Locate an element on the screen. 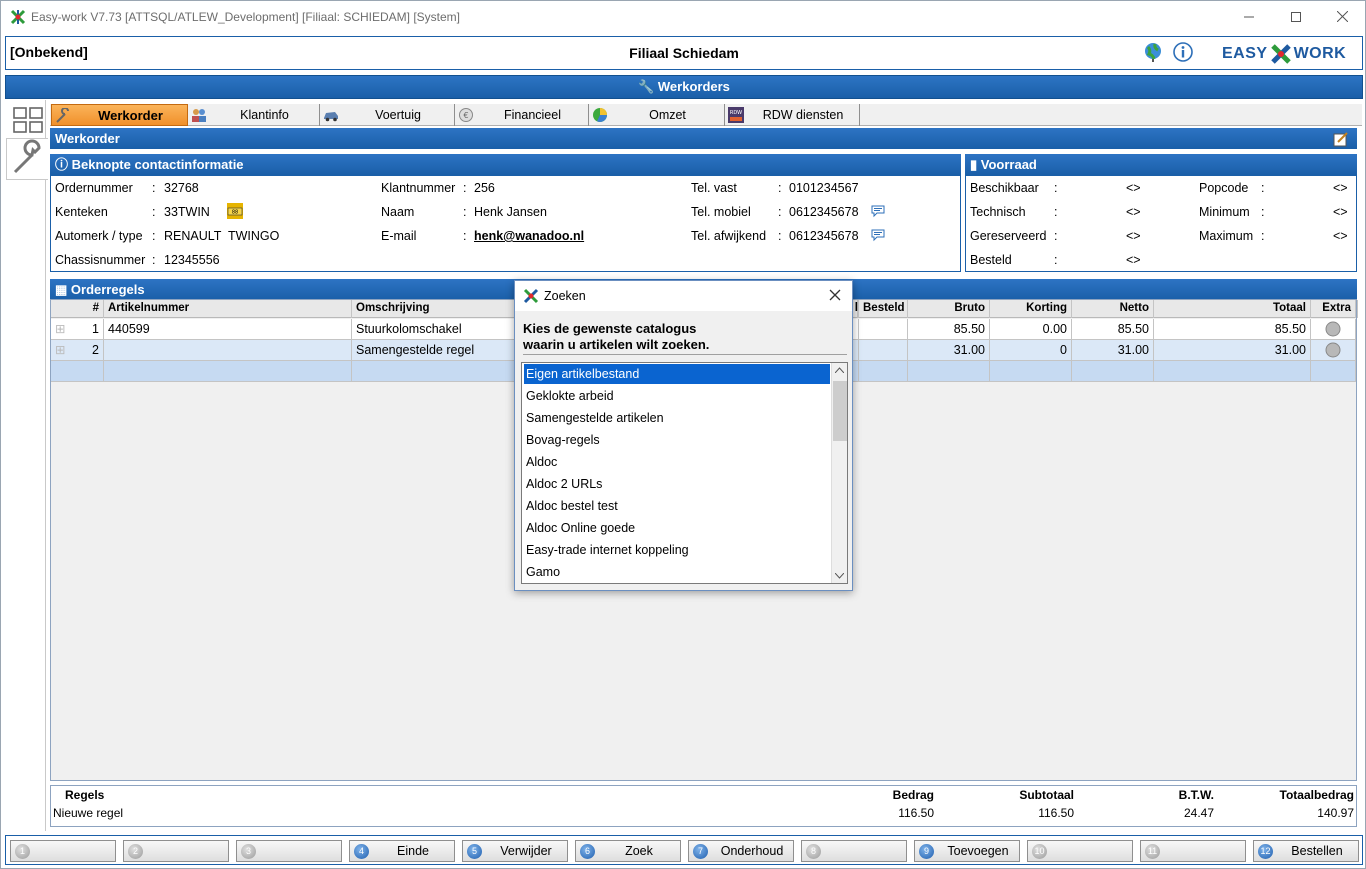  row-artikel: 440599 is located at coordinates (228, 329).